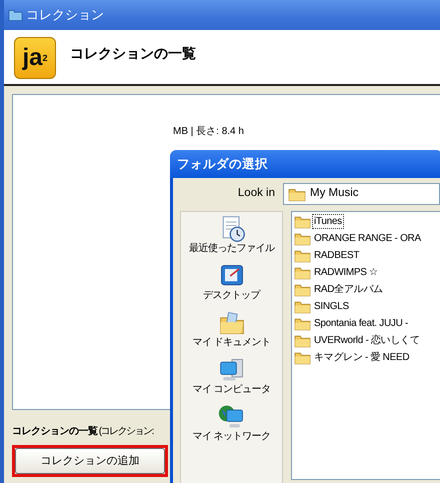  I want to click on folder-item: UVERworld - 恋いしくて, so click(367, 340).